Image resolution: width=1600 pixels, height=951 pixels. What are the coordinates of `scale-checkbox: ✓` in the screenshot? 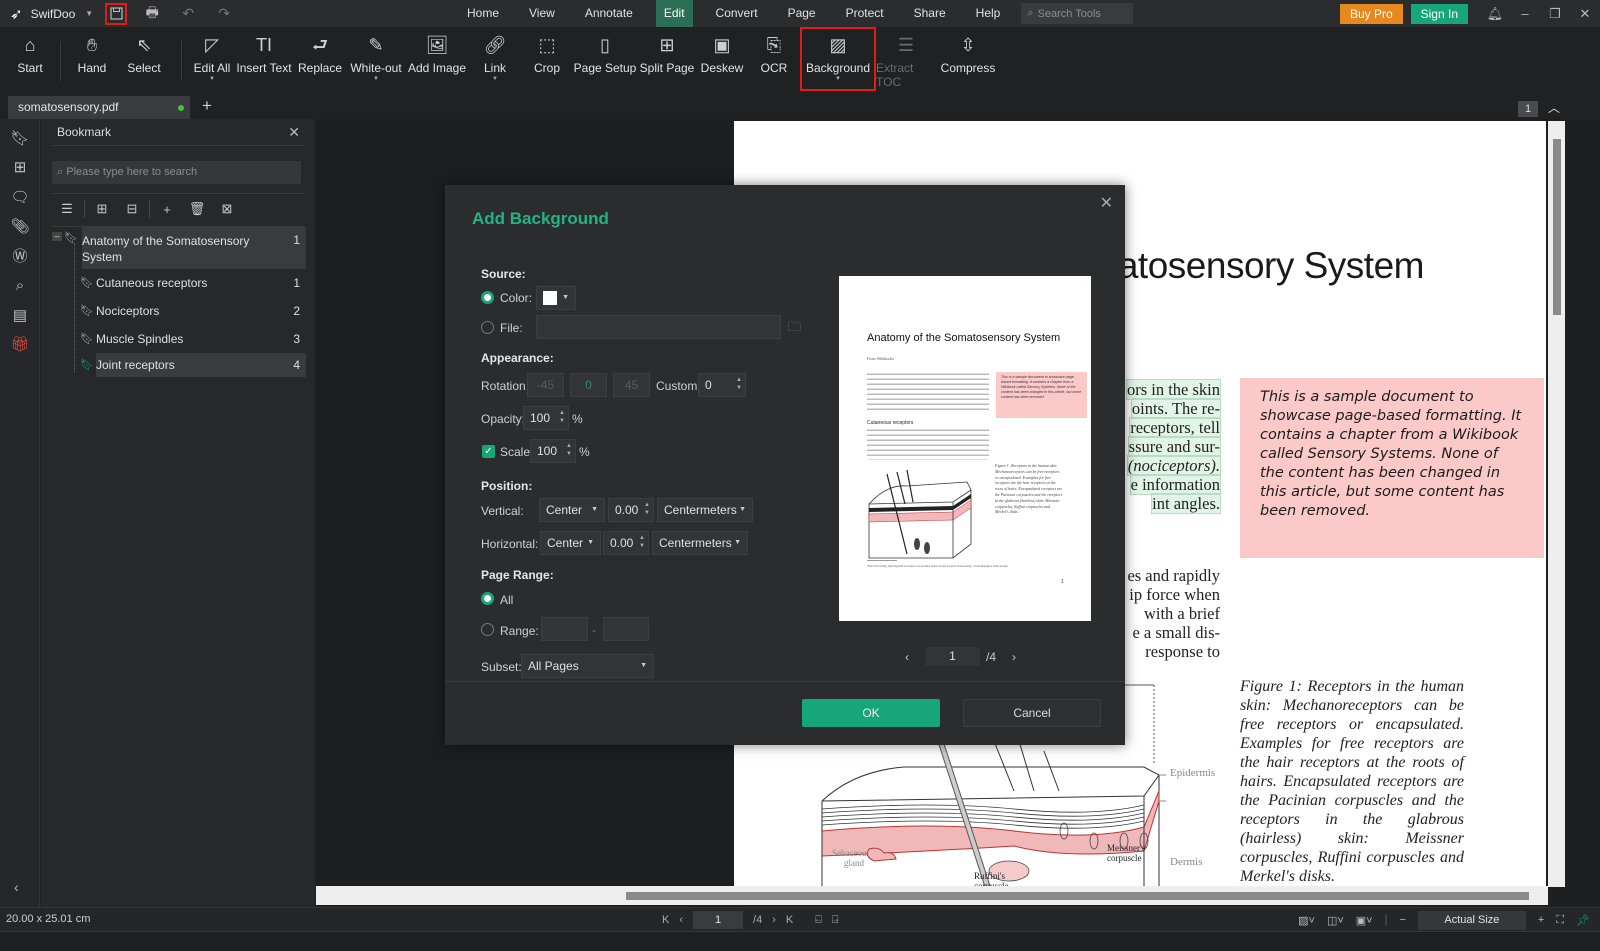 It's located at (488, 451).